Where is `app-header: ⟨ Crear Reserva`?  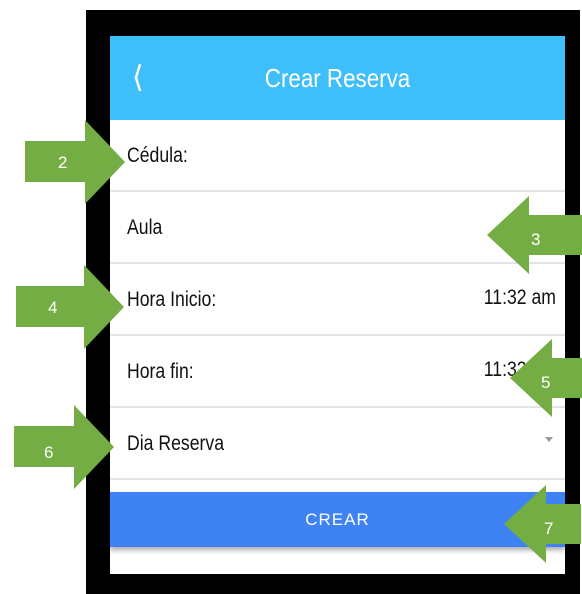 app-header: ⟨ Crear Reserva is located at coordinates (337, 78).